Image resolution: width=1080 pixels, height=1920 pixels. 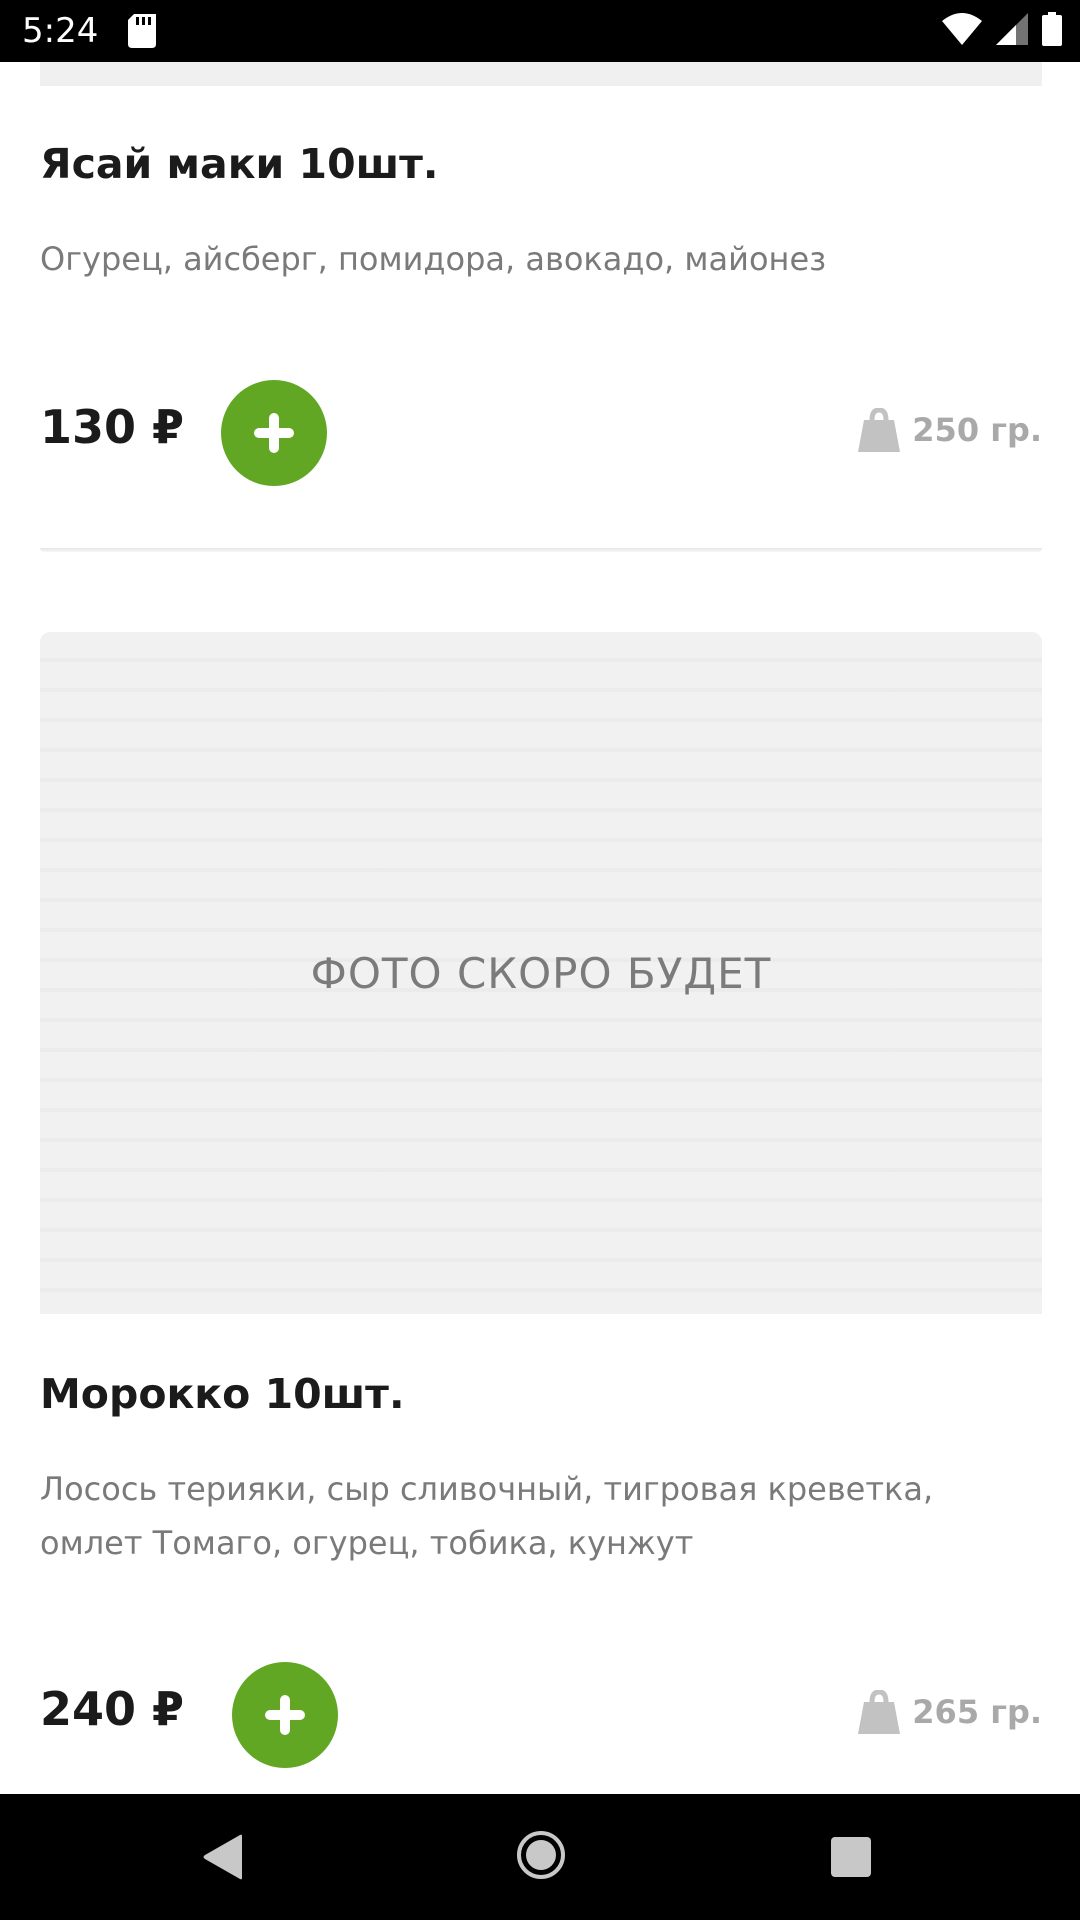 I want to click on product-title: Морокко 10шт., so click(x=222, y=1394).